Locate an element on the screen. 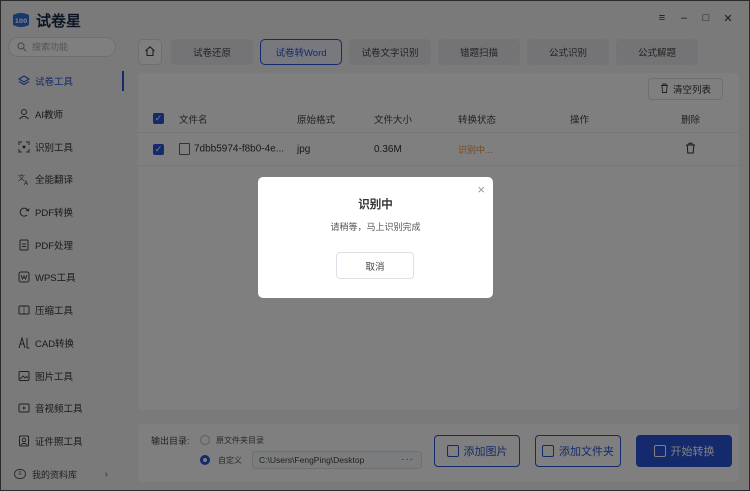 This screenshot has height=491, width=750. dialog-cancel-button: 取消 is located at coordinates (375, 265).